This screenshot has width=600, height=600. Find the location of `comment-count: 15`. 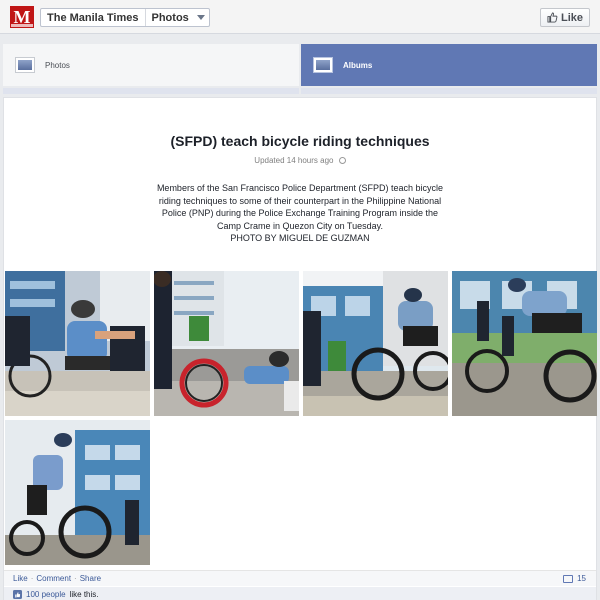

comment-count: 15 is located at coordinates (574, 578).